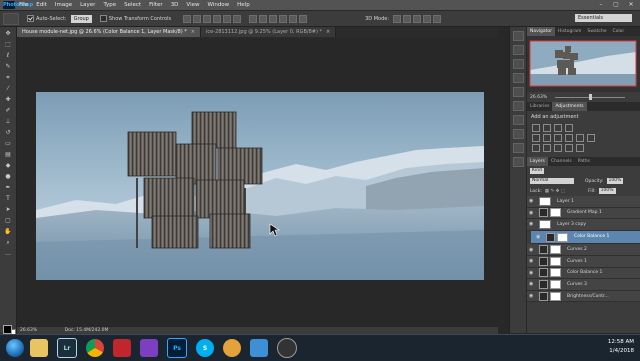 This screenshot has width=640, height=361. I want to click on screen-icon, so click(259, 348).